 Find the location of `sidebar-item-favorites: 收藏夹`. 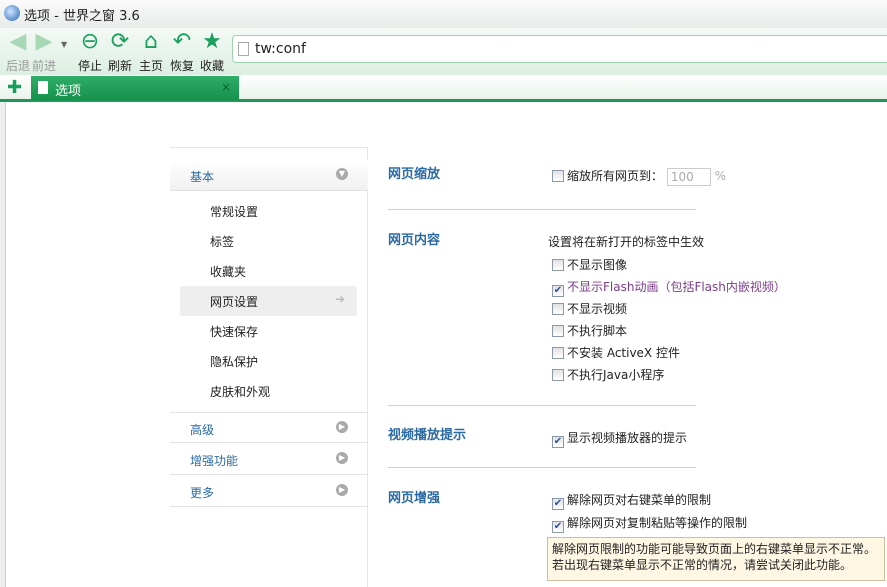

sidebar-item-favorites: 收藏夹 is located at coordinates (268, 271).